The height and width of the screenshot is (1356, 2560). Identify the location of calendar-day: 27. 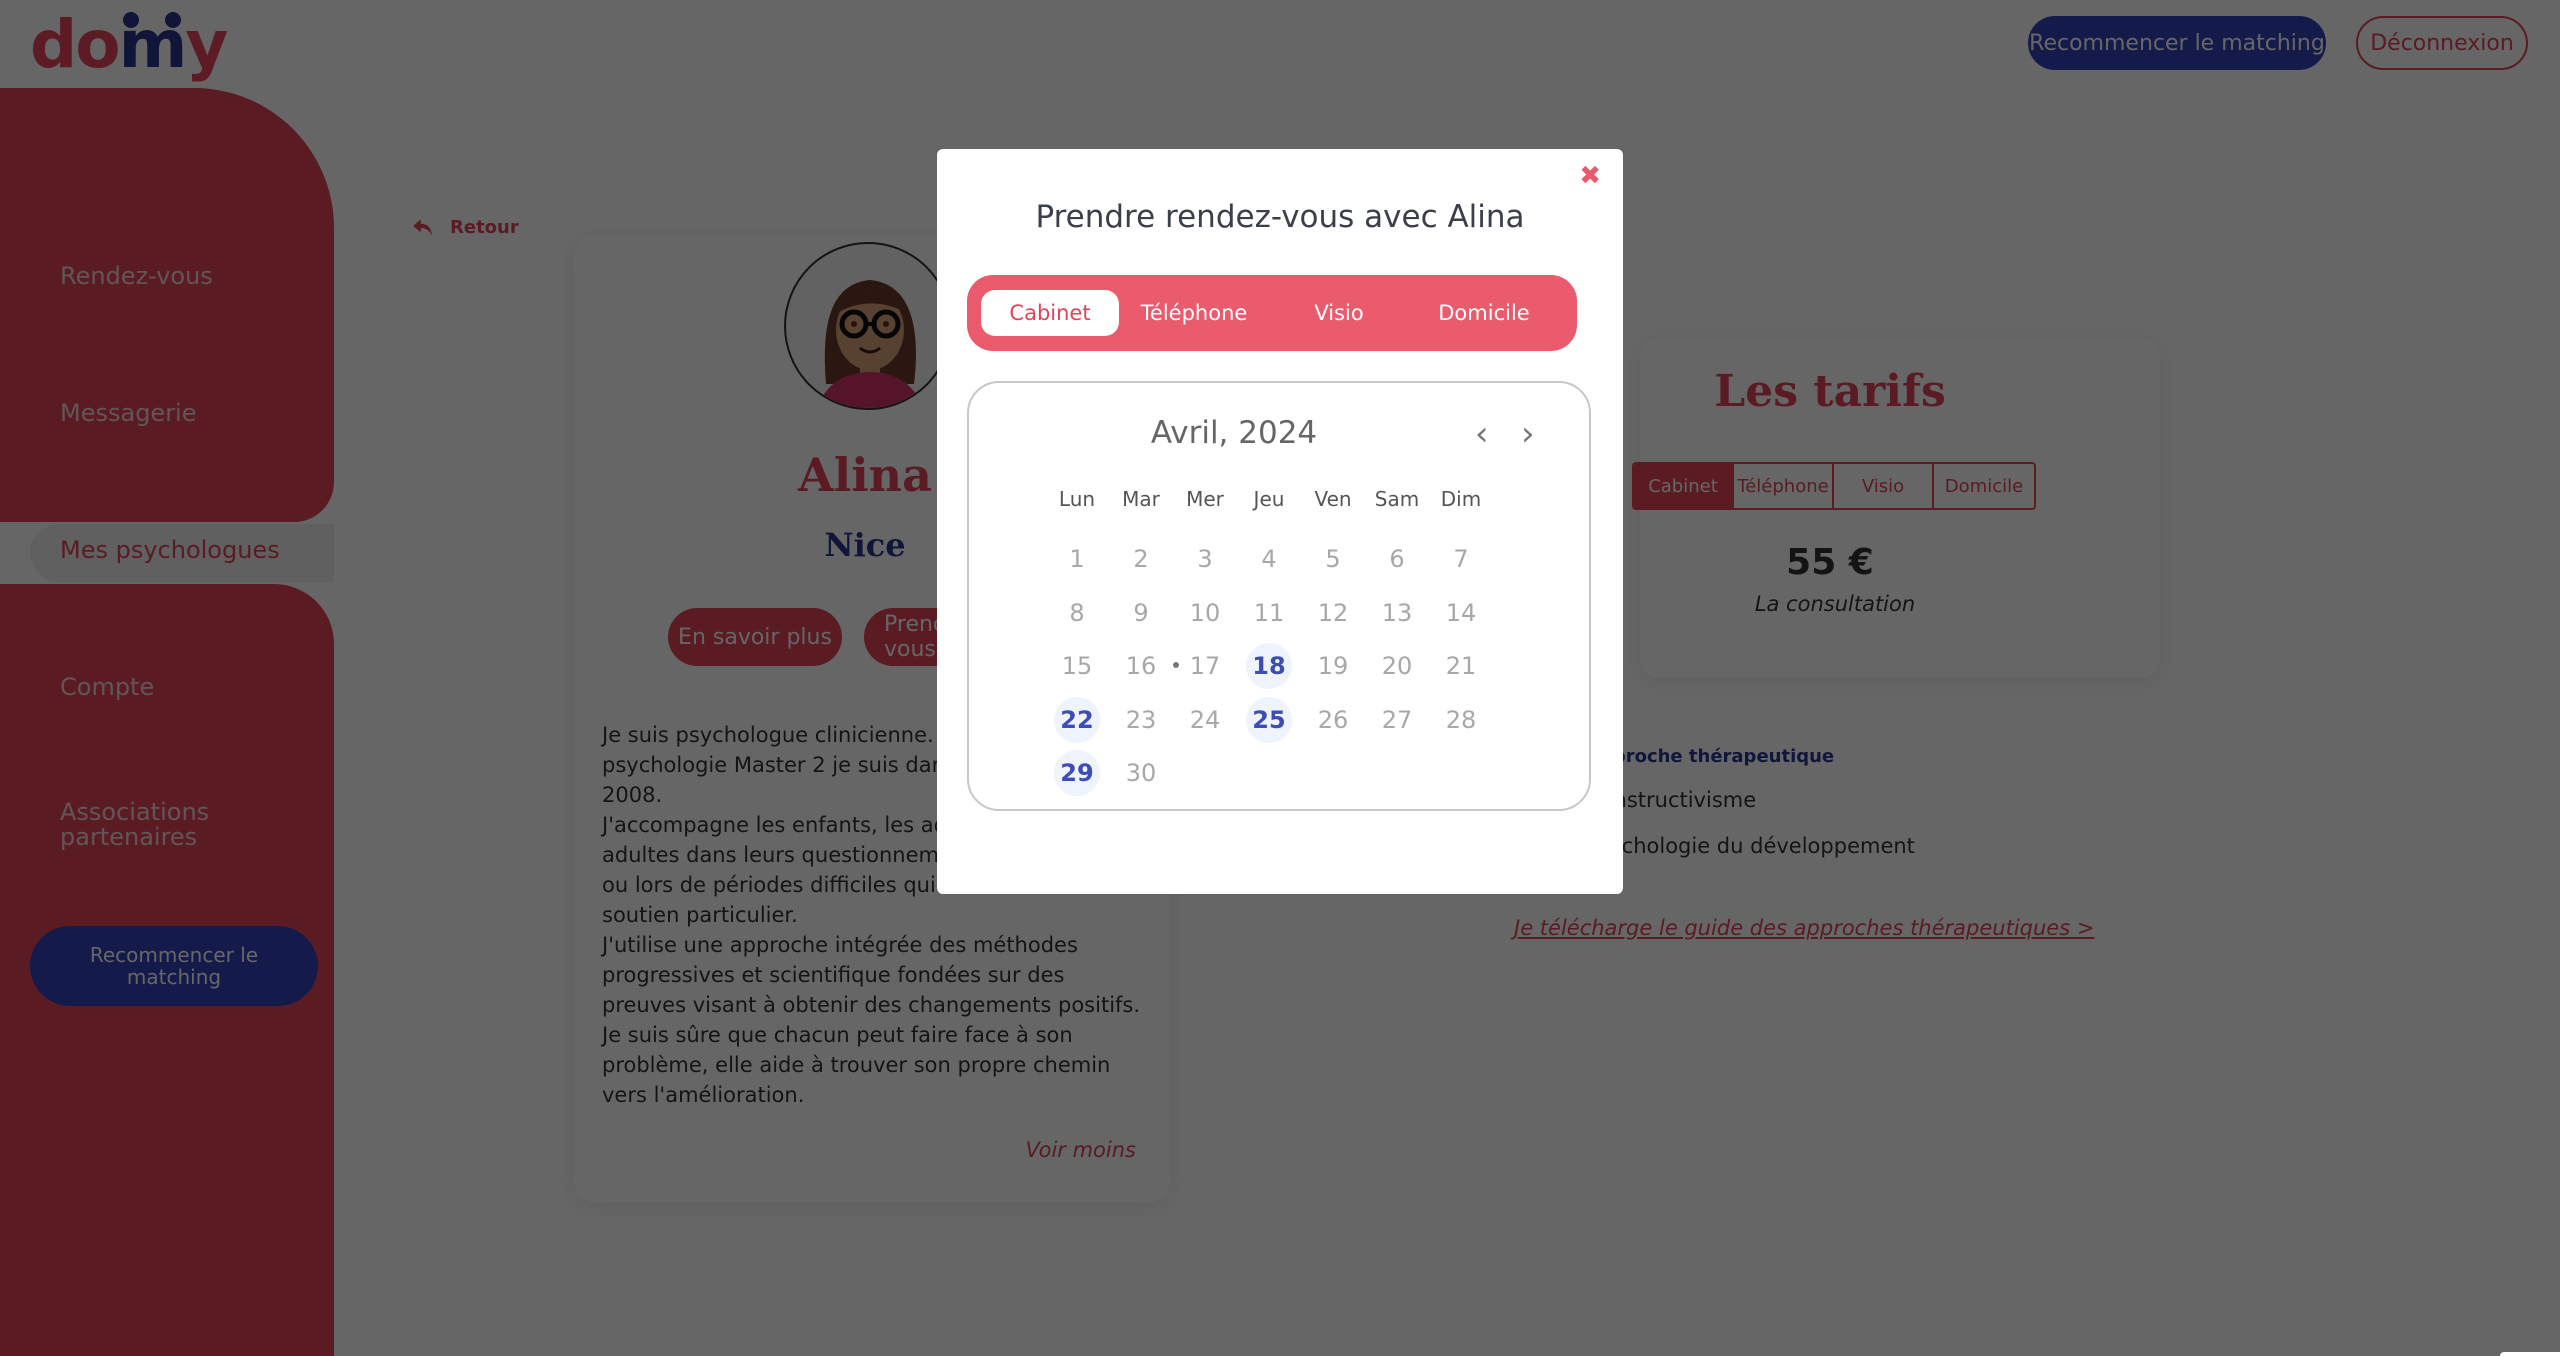
(1397, 720).